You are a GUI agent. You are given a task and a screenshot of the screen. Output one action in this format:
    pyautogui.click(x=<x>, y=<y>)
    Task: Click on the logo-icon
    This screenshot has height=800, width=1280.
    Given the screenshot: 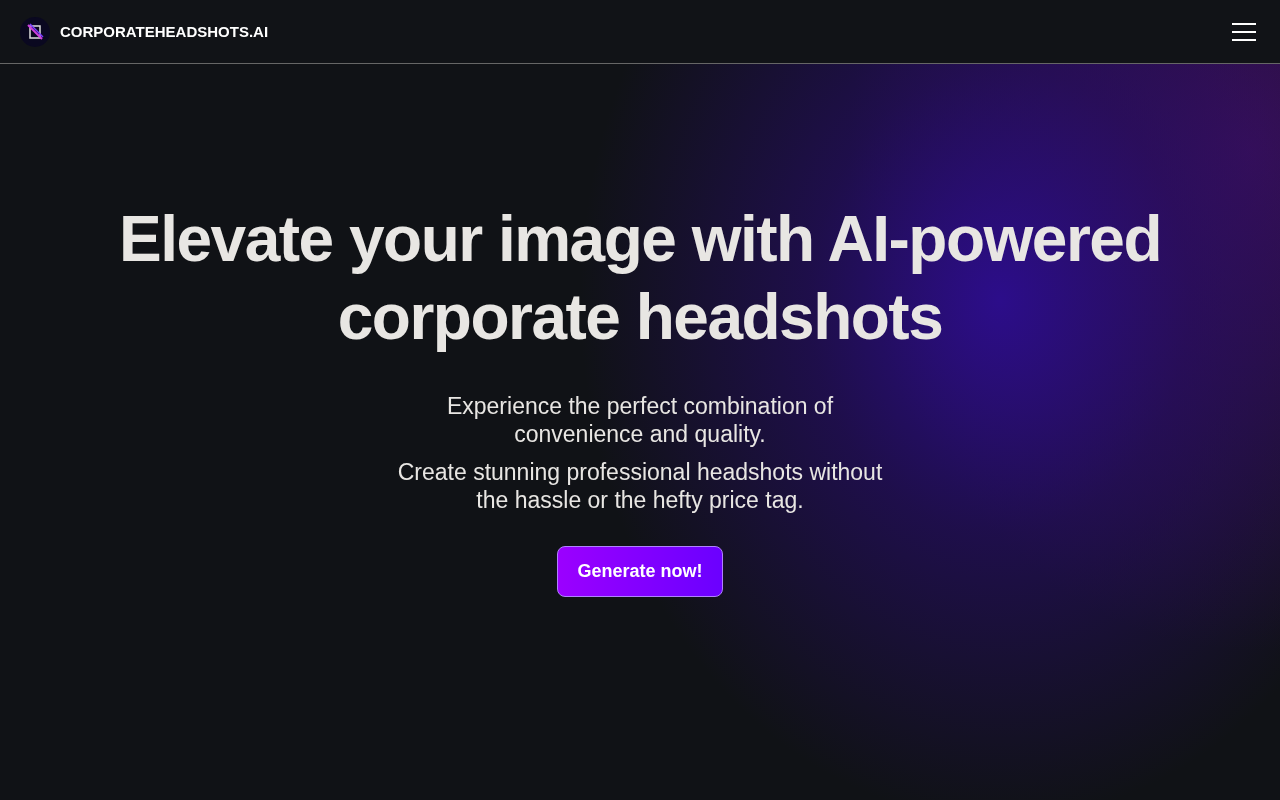 What is the action you would take?
    pyautogui.click(x=35, y=31)
    